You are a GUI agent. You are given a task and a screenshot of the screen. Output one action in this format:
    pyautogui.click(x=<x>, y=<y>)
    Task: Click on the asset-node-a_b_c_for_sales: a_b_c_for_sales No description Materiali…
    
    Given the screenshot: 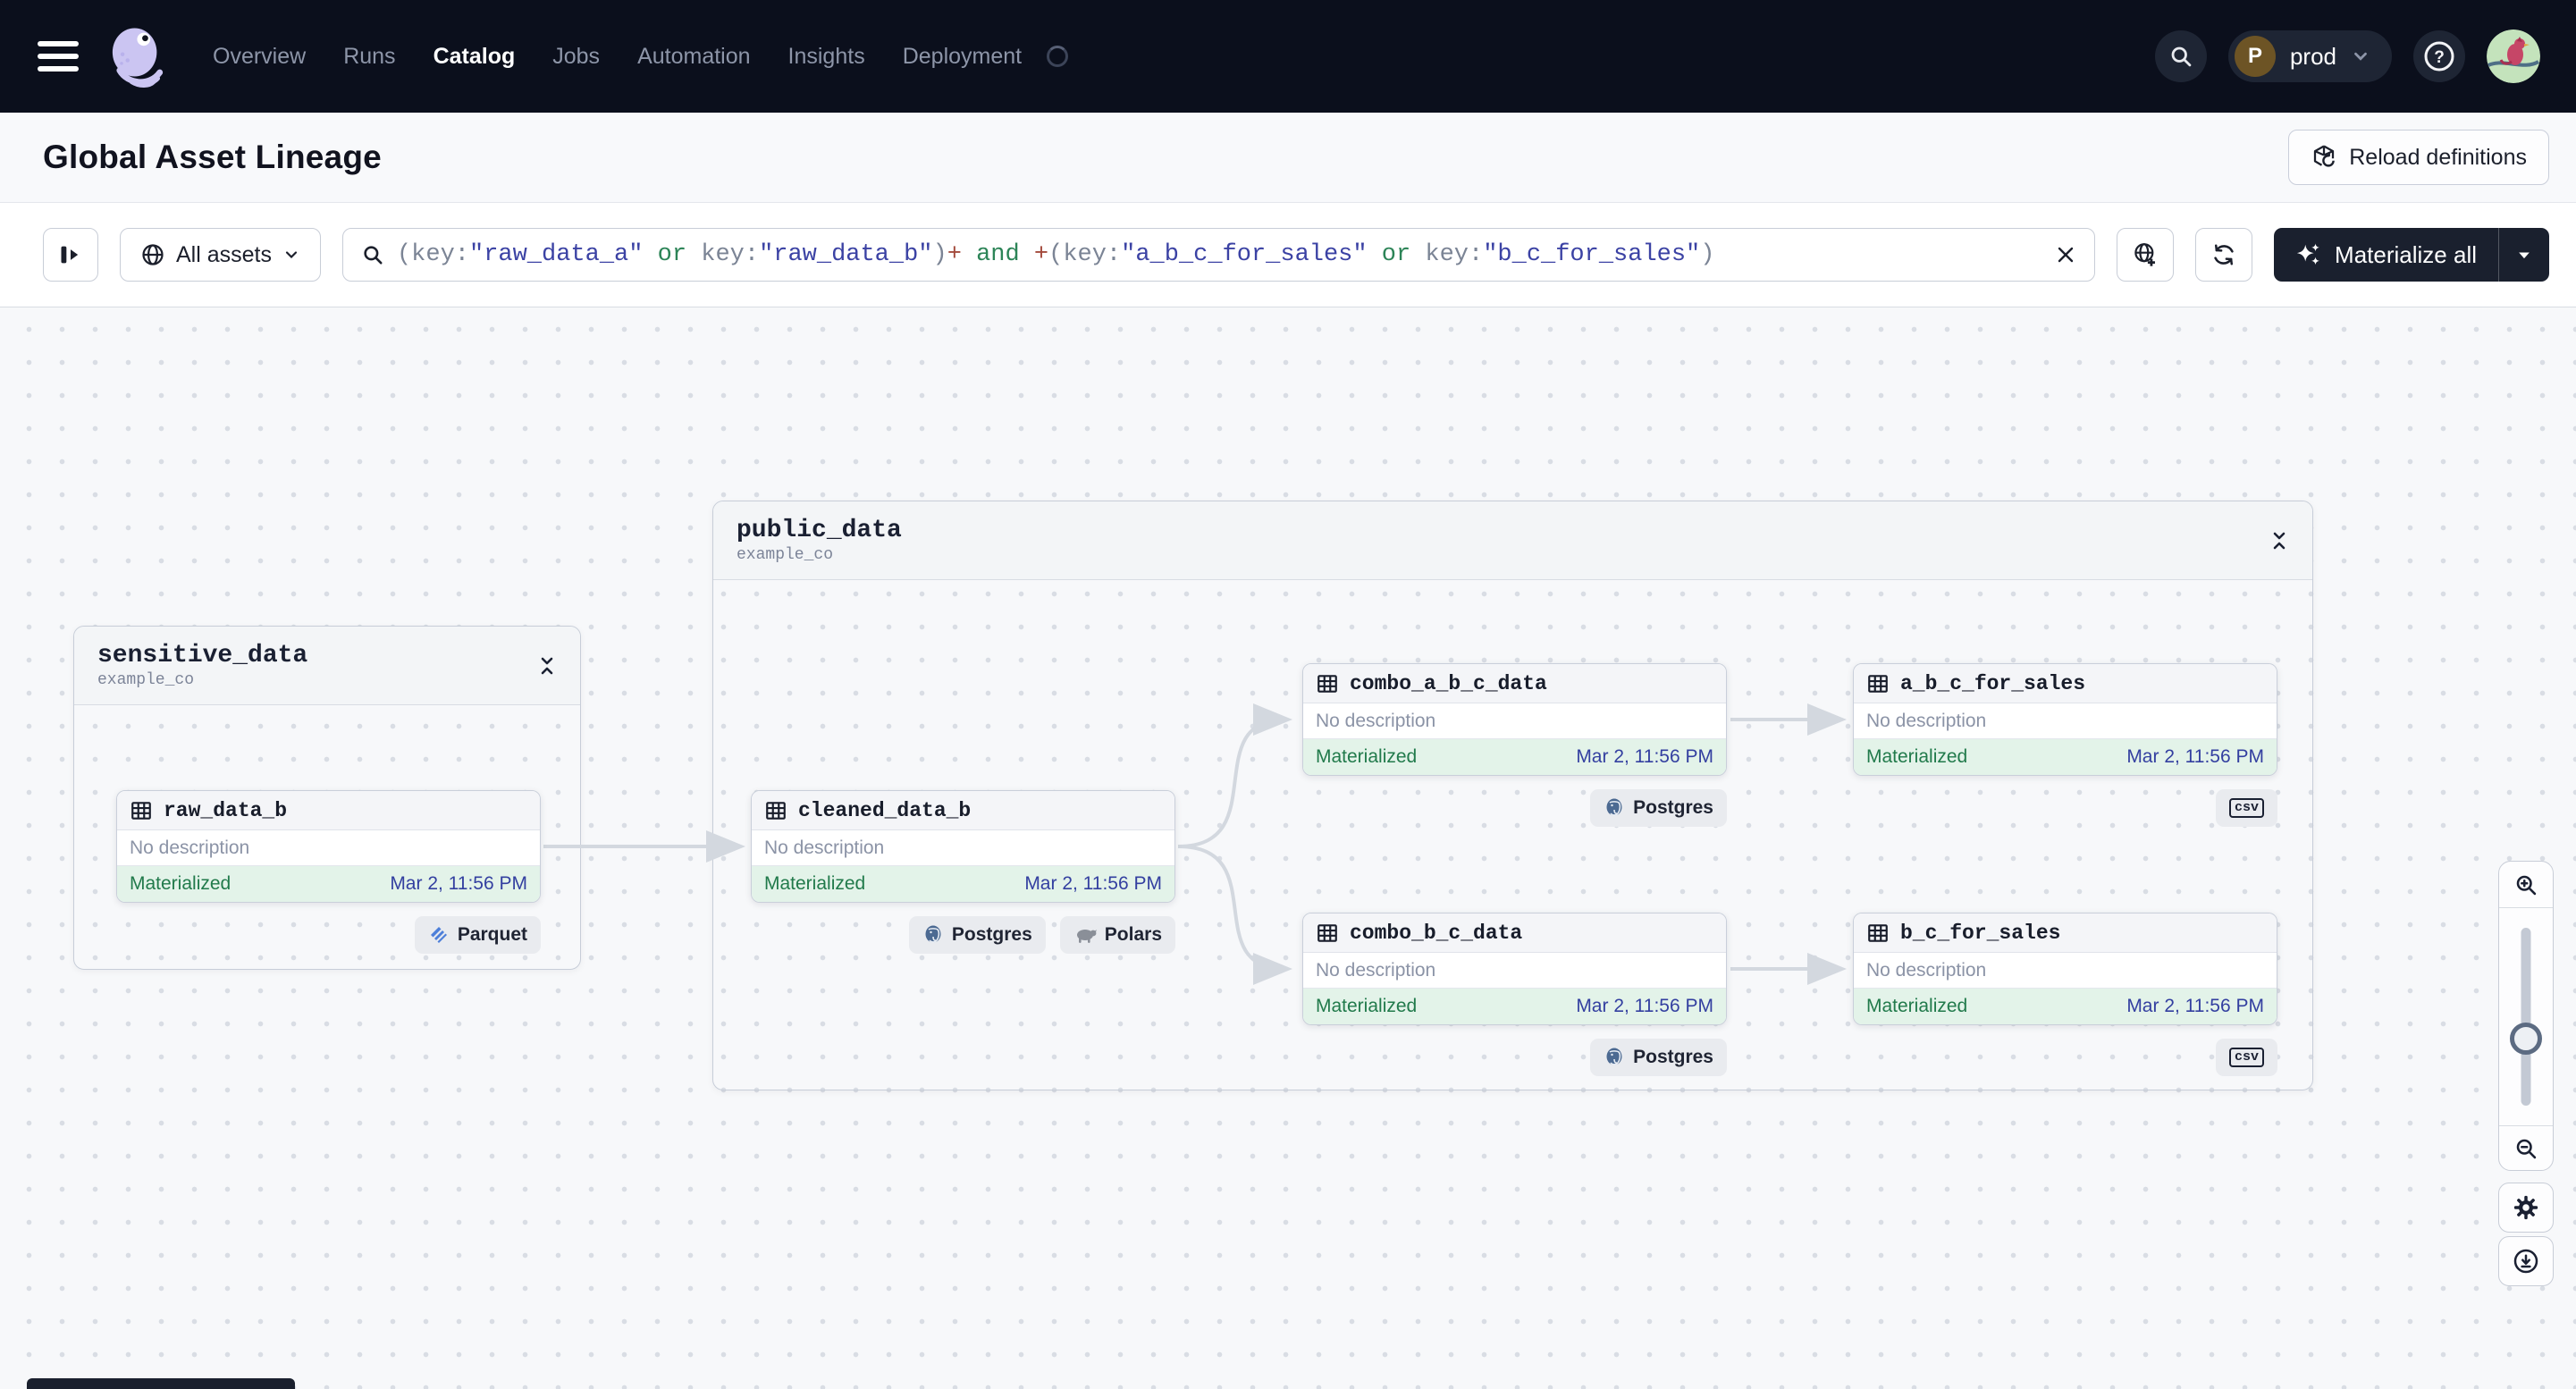 What is the action you would take?
    pyautogui.click(x=2065, y=719)
    